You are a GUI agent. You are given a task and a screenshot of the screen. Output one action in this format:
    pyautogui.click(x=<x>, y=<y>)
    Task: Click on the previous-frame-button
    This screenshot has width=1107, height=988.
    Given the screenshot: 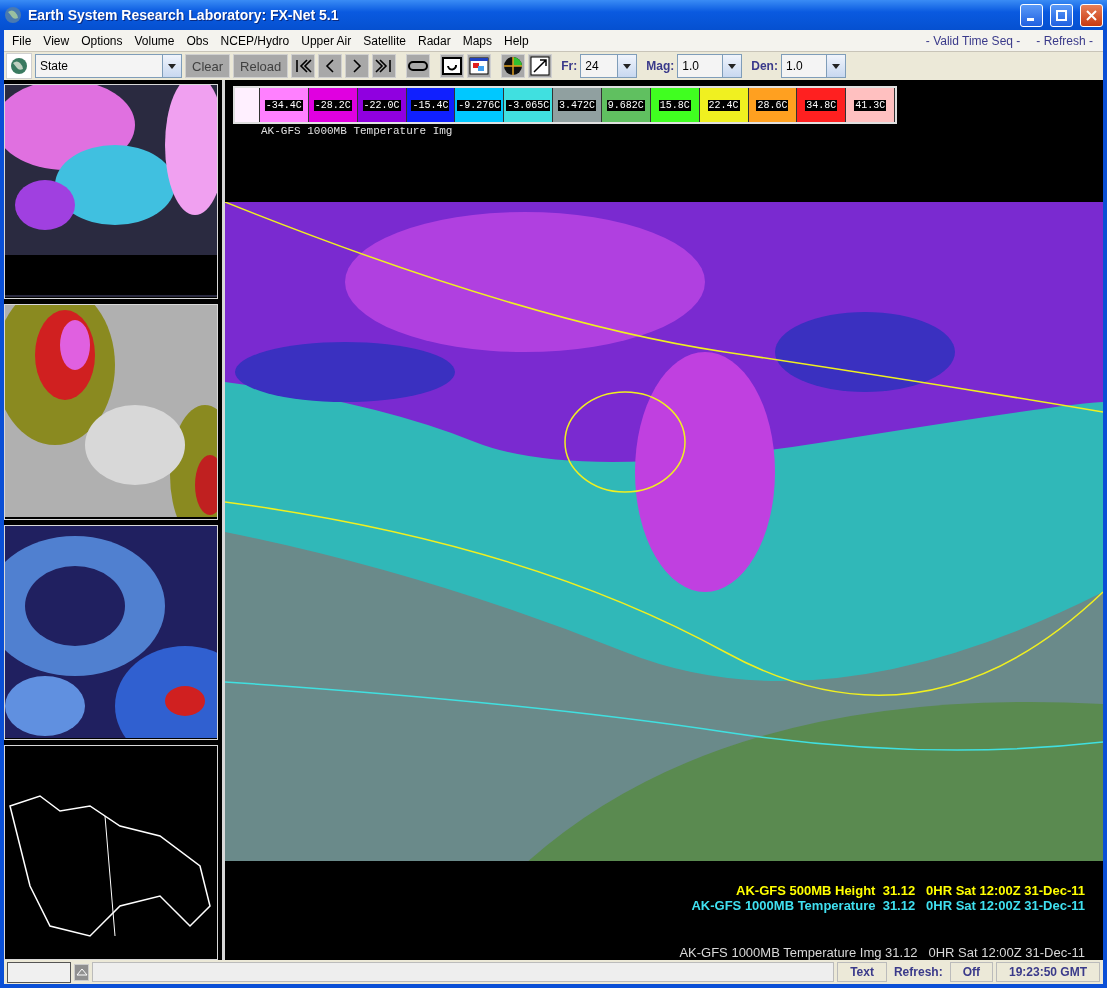 What is the action you would take?
    pyautogui.click(x=330, y=66)
    